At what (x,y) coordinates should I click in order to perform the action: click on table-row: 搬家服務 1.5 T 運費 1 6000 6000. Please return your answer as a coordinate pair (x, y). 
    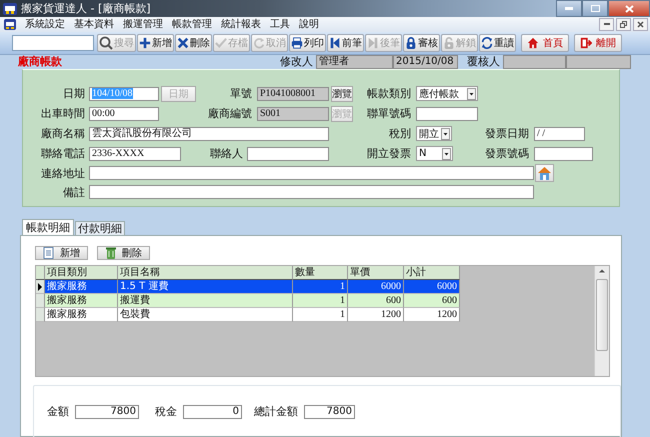
    Looking at the image, I should click on (248, 287).